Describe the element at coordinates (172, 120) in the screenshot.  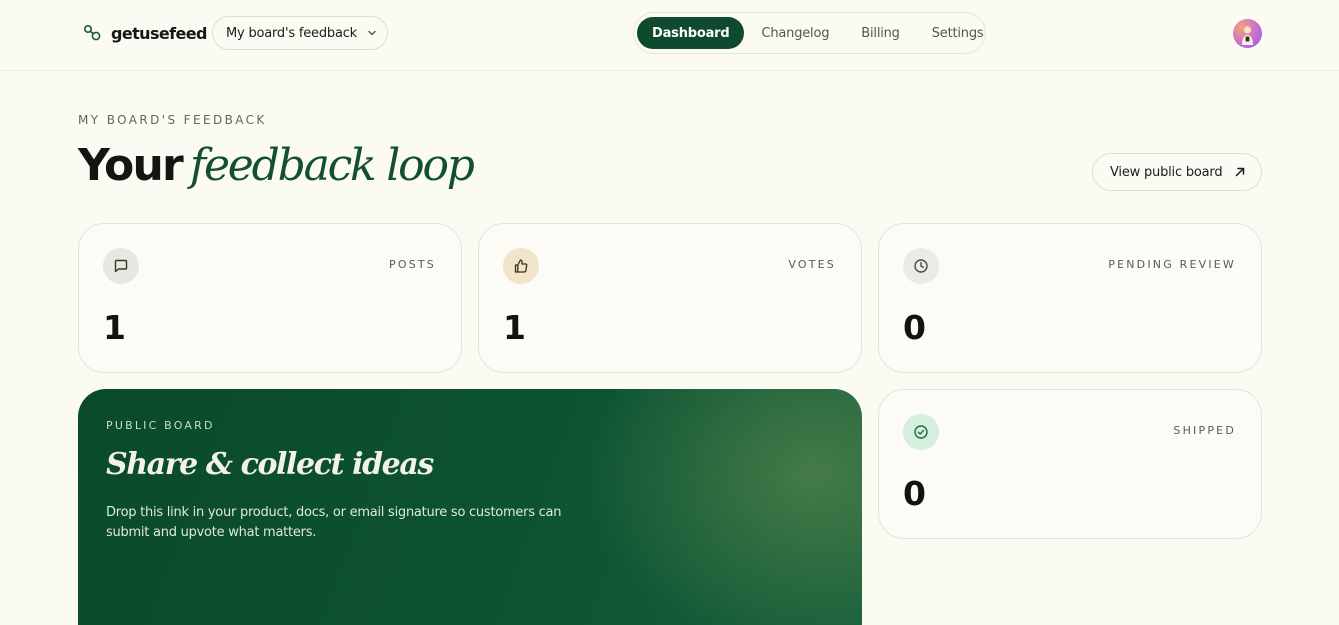
I see `page-eyebrow: MY BOARD'S FEEDBACK` at that location.